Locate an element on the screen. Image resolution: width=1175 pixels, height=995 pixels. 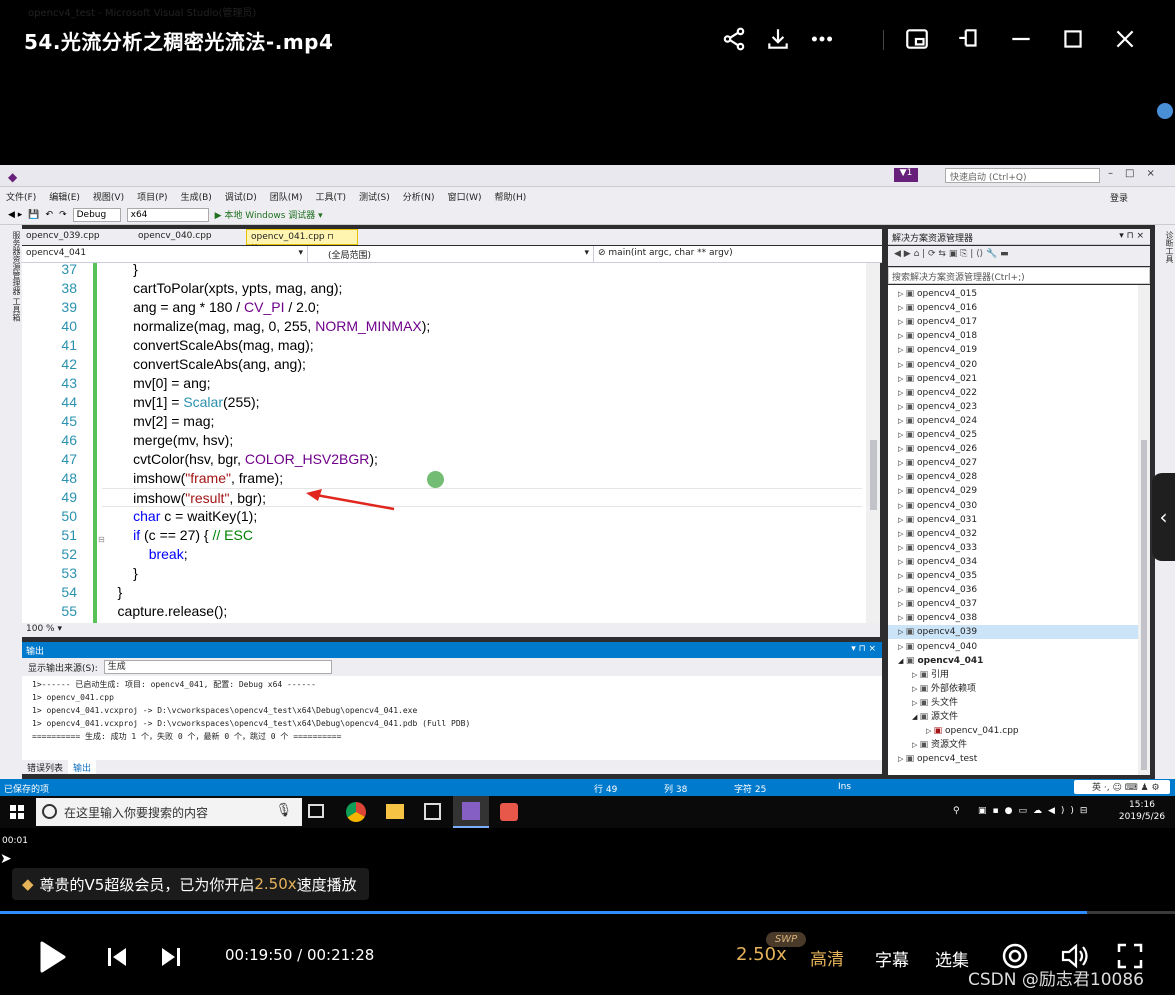
code-line: char c = waitKey(1); is located at coordinates (179, 516).